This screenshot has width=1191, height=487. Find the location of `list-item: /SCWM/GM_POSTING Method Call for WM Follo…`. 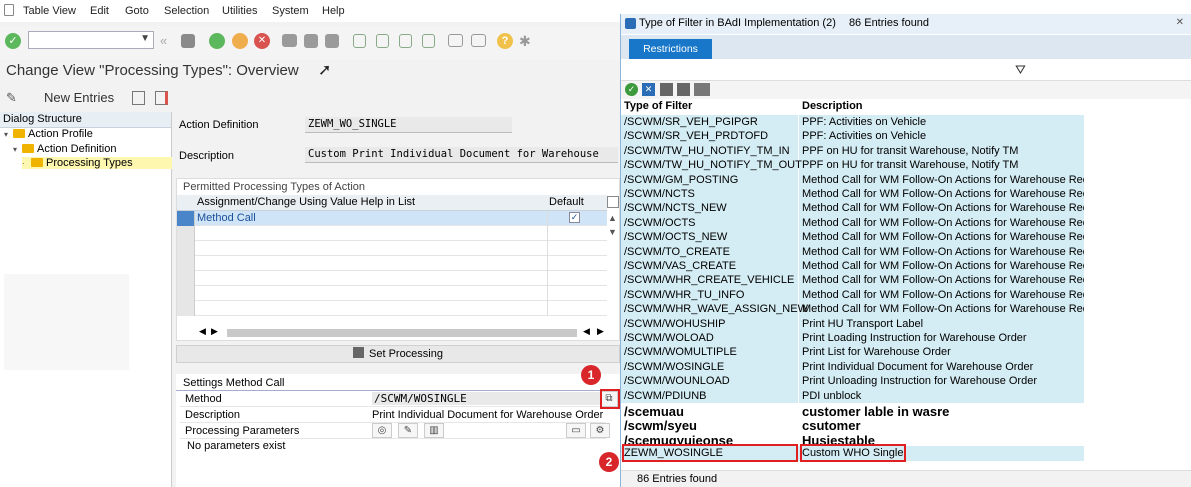

list-item: /SCWM/GM_POSTING Method Call for WM Follo… is located at coordinates (865, 179).